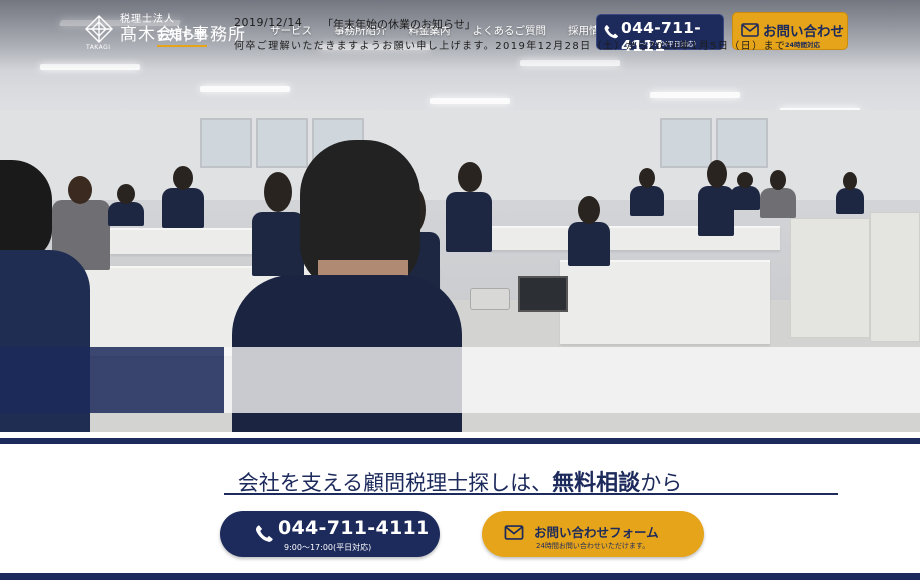 The height and width of the screenshot is (580, 920). I want to click on desk-phone, so click(490, 299).